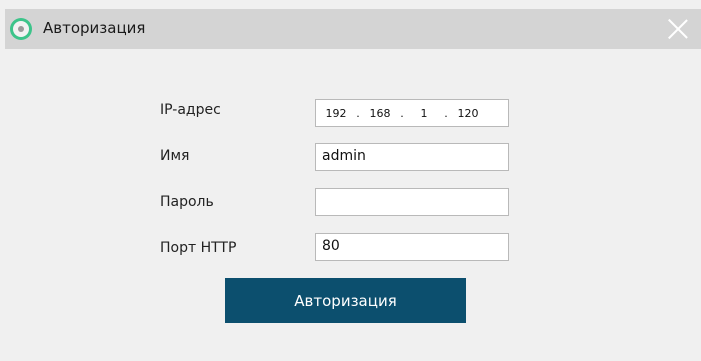 The height and width of the screenshot is (361, 701). What do you see at coordinates (353, 29) in the screenshot?
I see `title-bar: Авторизация` at bounding box center [353, 29].